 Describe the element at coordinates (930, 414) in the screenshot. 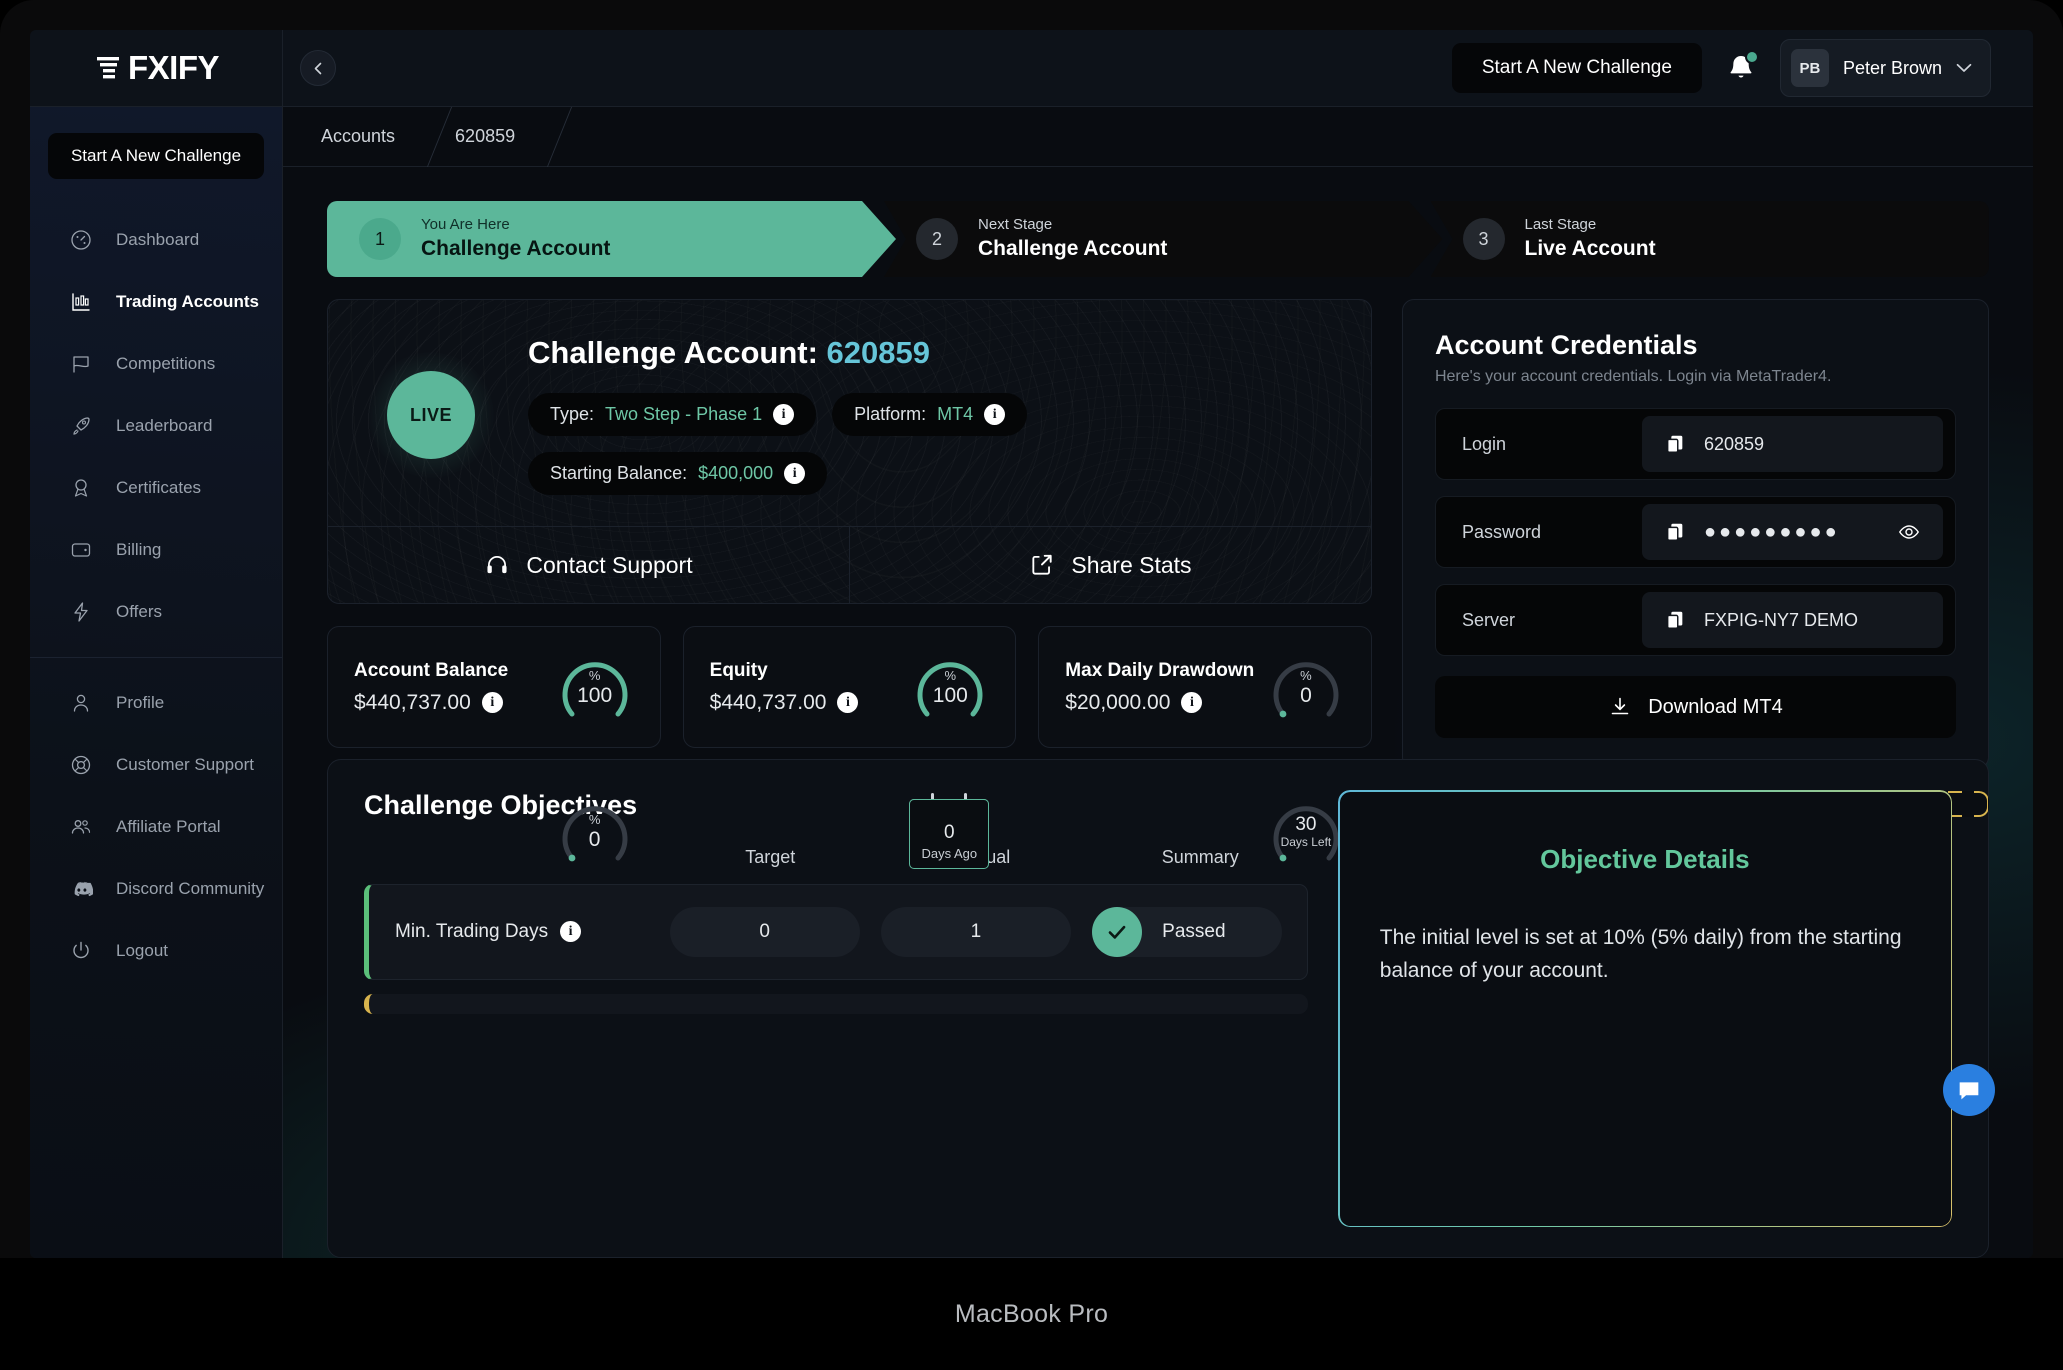

I see `pill-platform: Platform: MT4 i` at that location.